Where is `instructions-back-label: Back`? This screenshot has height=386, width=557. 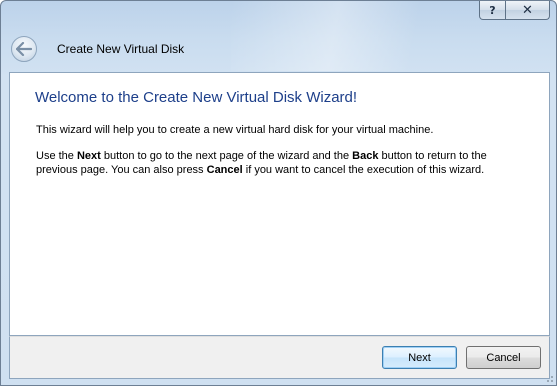
instructions-back-label: Back is located at coordinates (365, 156).